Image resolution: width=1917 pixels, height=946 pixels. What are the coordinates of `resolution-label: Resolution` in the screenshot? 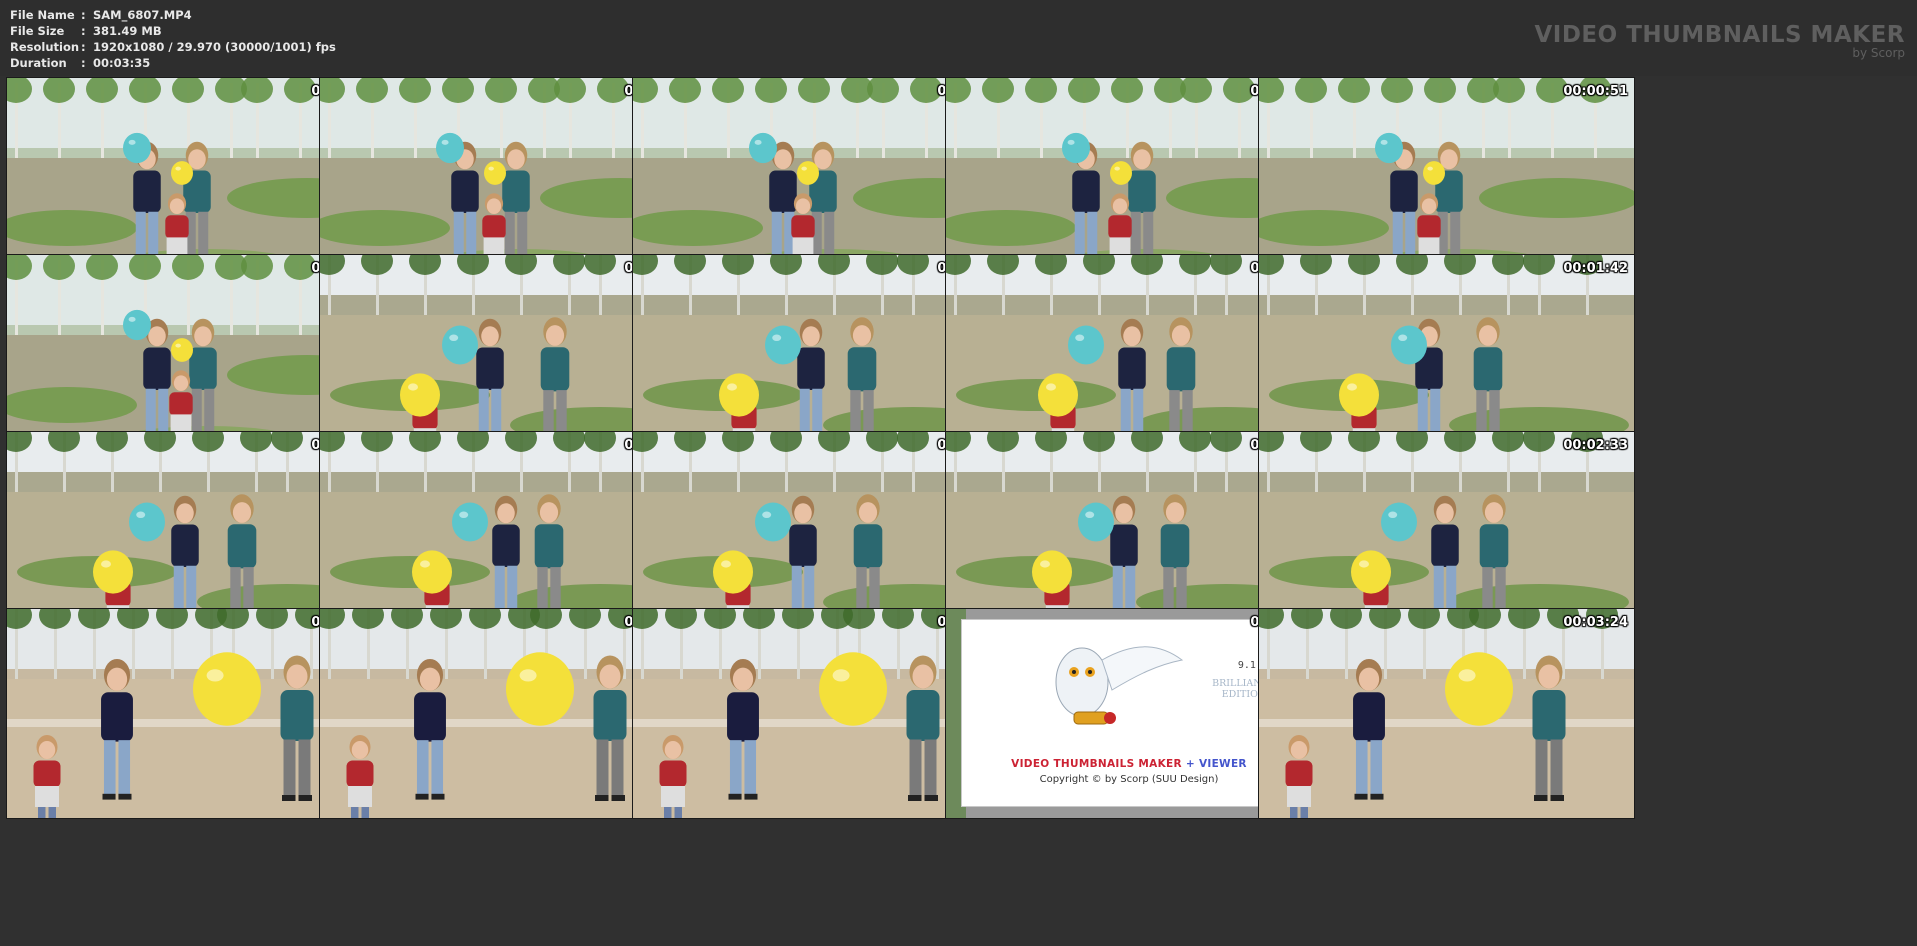 It's located at (45, 47).